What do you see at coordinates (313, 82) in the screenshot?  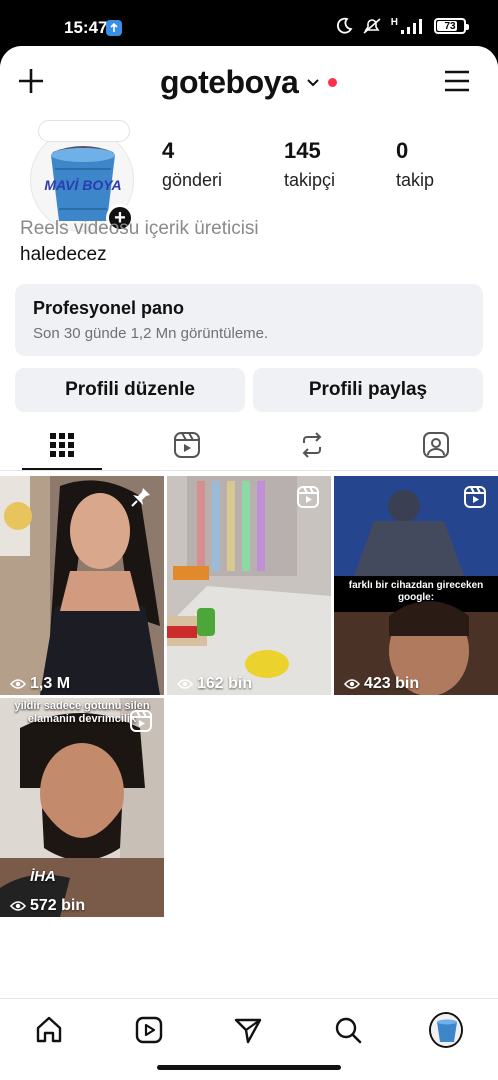 I see `chevron-down-icon` at bounding box center [313, 82].